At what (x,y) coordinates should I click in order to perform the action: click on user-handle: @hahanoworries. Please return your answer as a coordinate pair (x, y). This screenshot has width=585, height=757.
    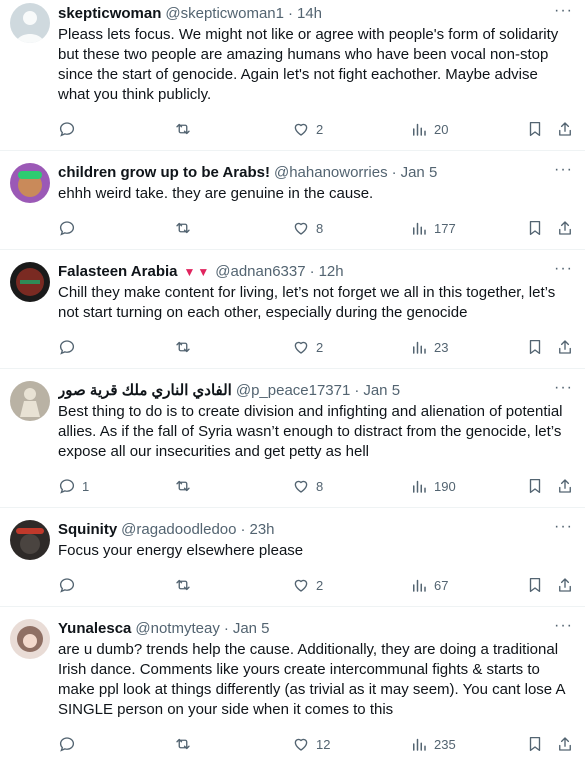
    Looking at the image, I should click on (331, 173).